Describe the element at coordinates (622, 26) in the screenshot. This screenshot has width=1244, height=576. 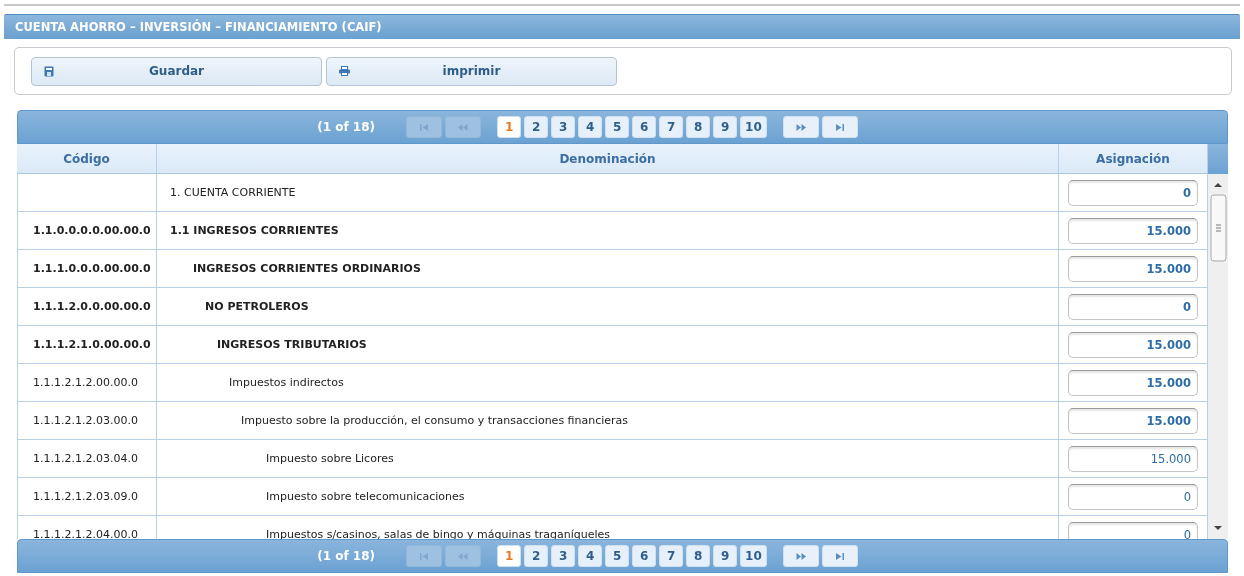
I see `window-title: CUENTA AHORRO – INVERSIÓN – FINANCIAMIENTO (CAIF)` at that location.